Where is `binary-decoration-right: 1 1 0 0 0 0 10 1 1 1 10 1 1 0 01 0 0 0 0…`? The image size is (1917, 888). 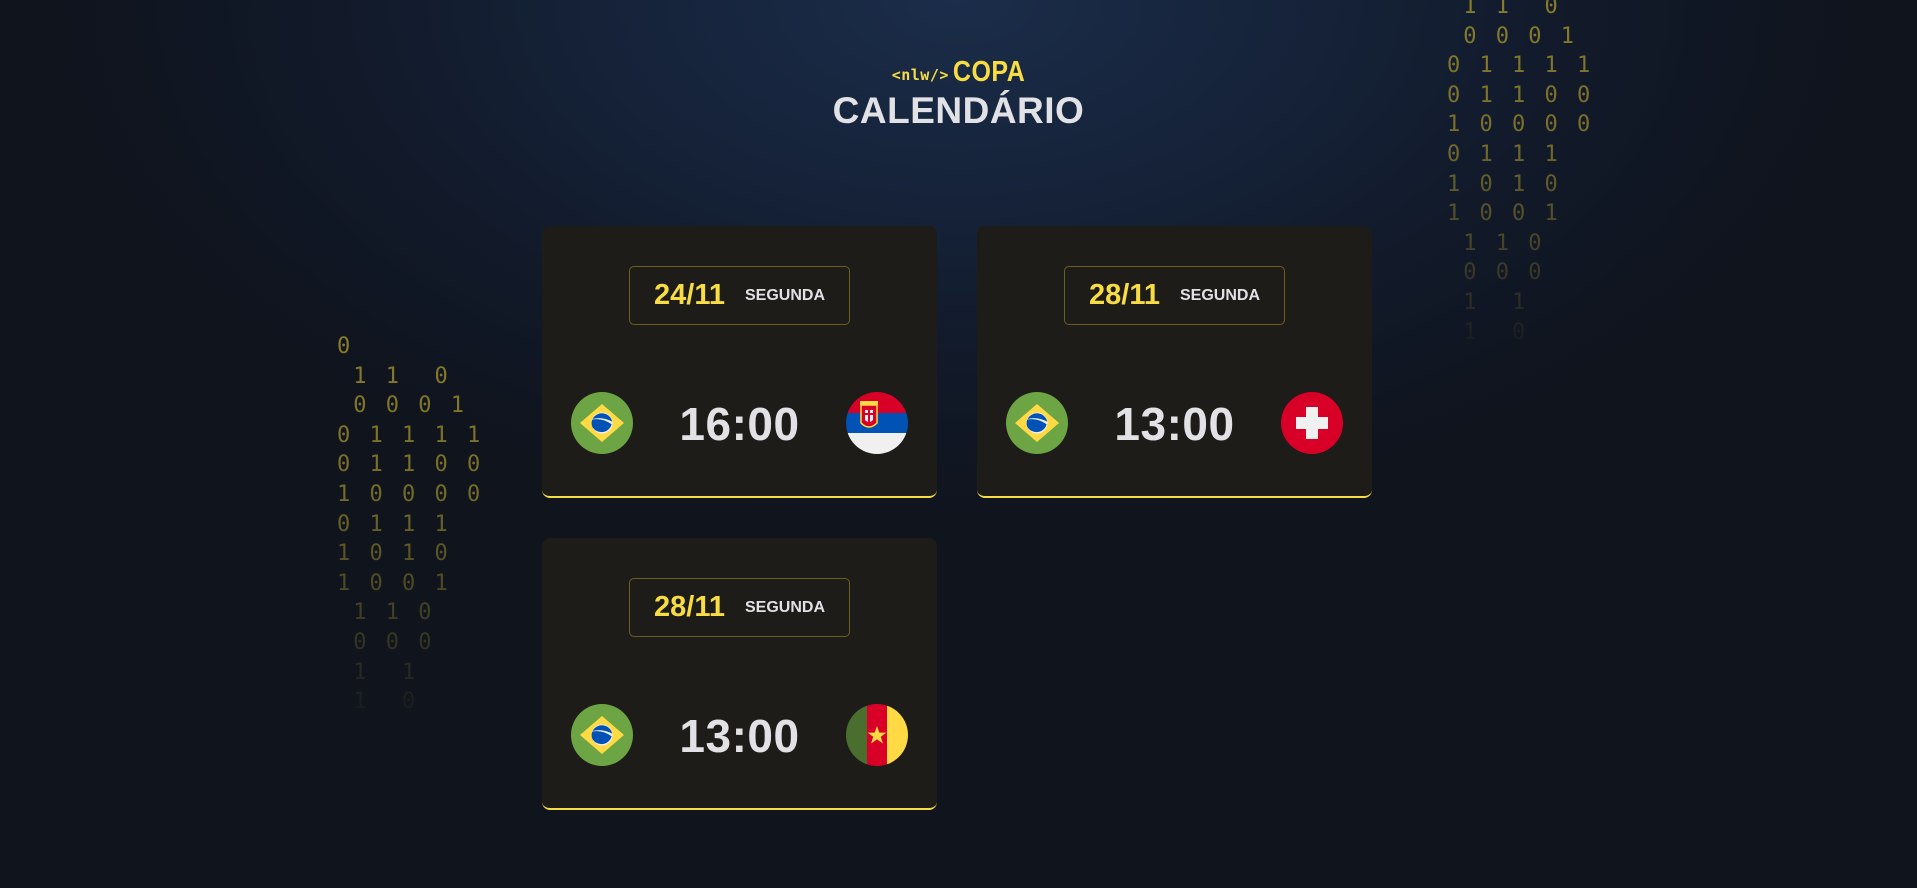 binary-decoration-right: 1 1 0 0 0 0 10 1 1 1 10 1 1 0 01 0 0 0 0… is located at coordinates (1520, 173).